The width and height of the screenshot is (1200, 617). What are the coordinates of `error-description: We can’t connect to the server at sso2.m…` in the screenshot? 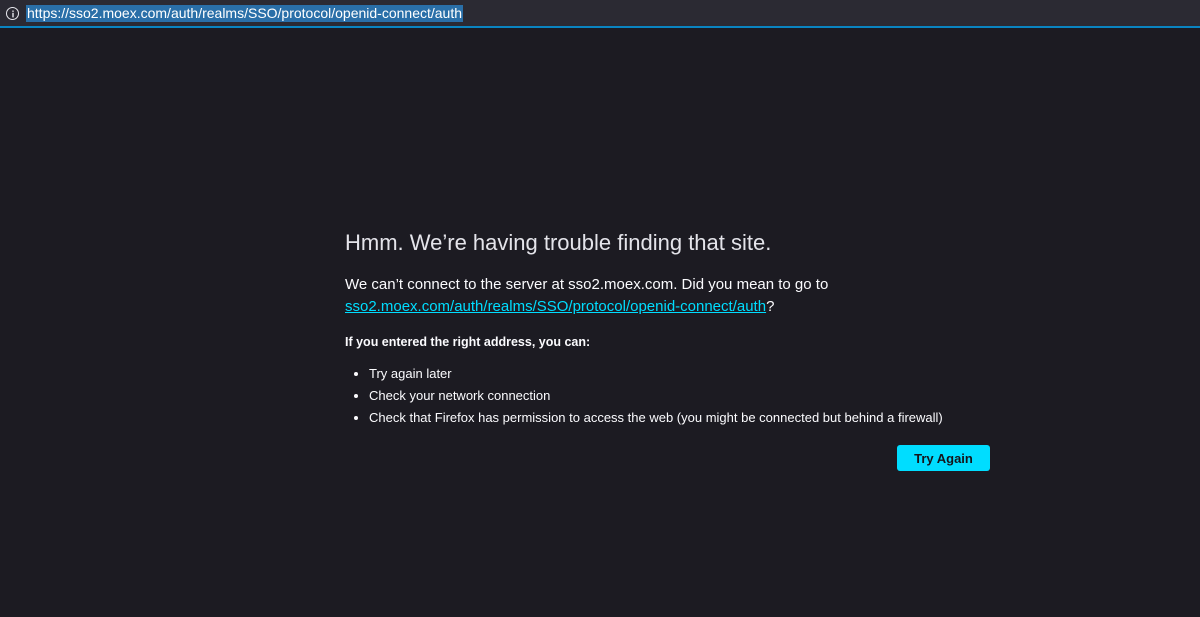 It's located at (670, 296).